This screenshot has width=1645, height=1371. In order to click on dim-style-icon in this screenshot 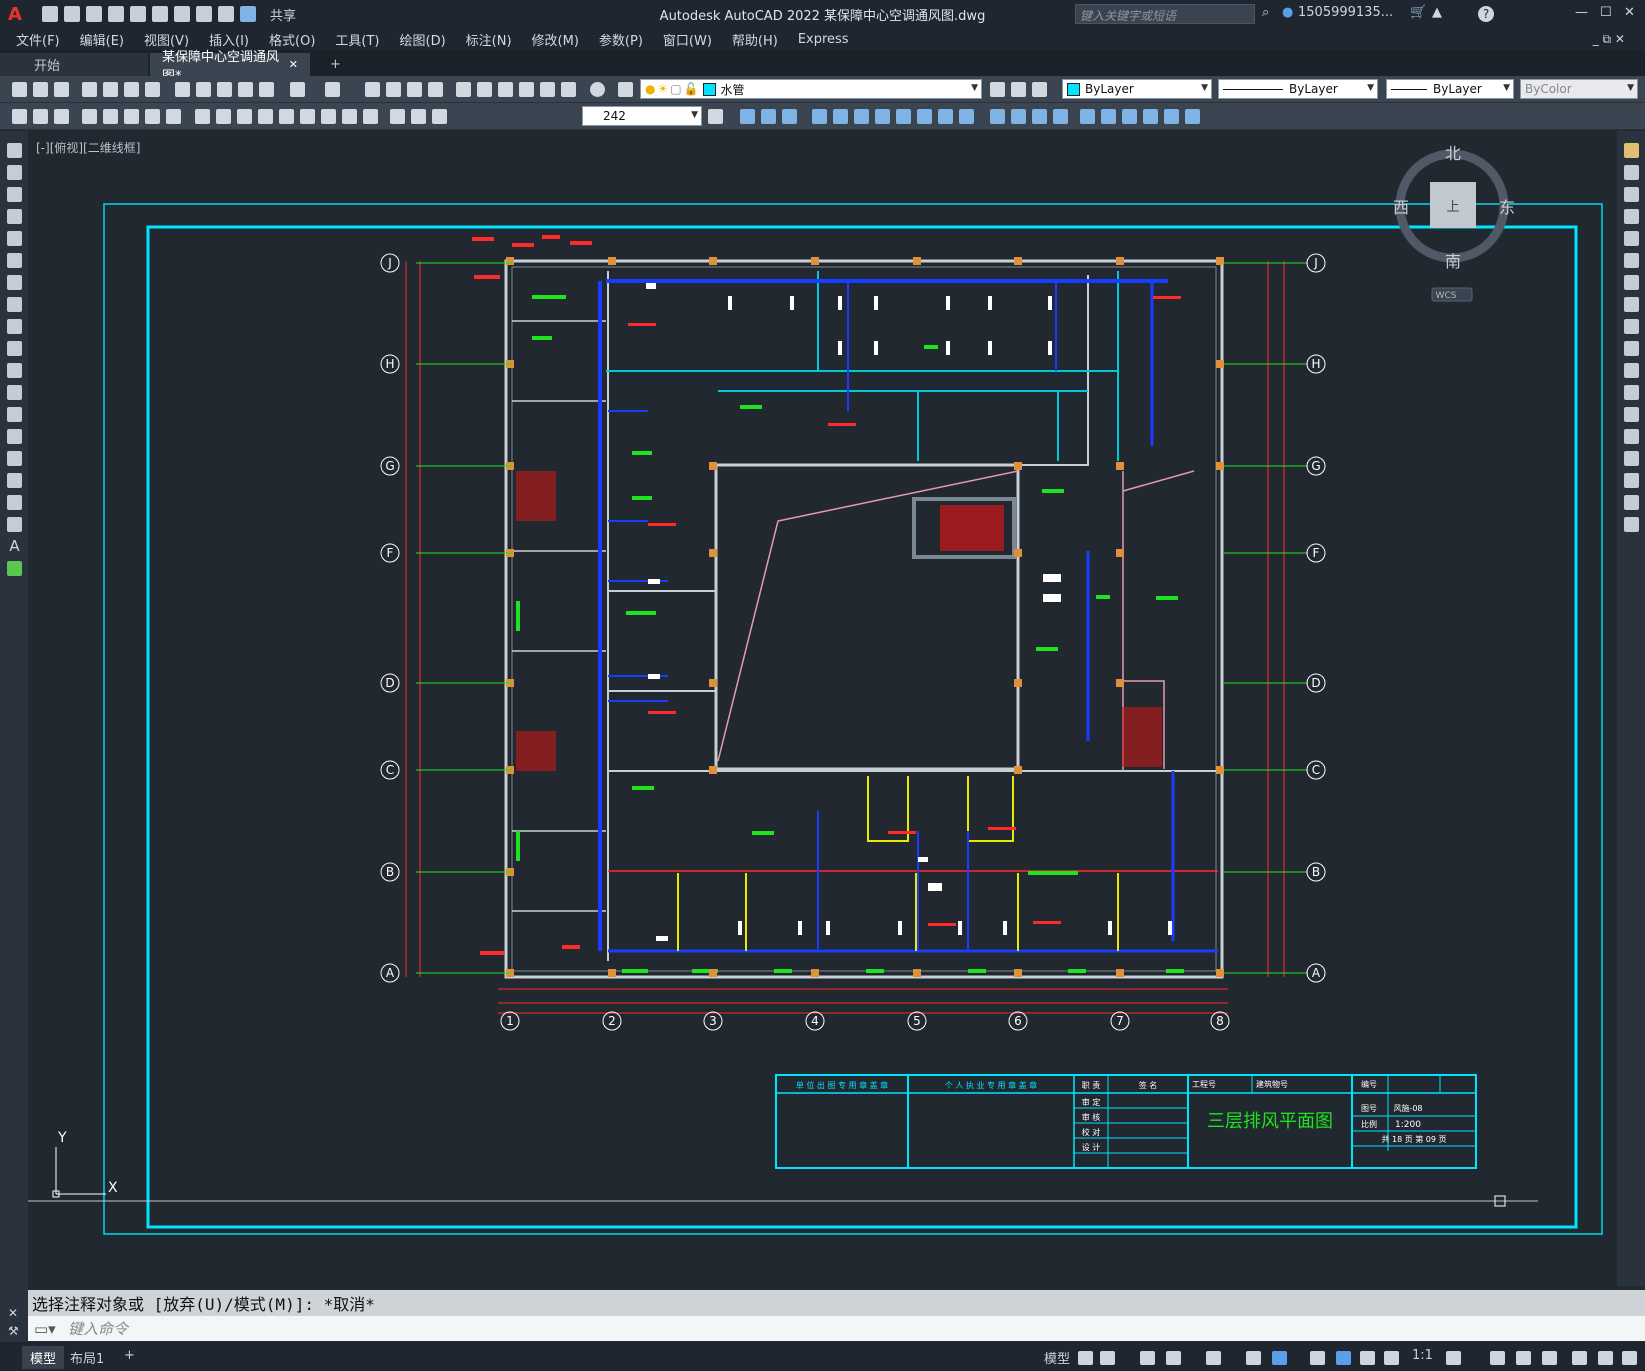, I will do `click(715, 116)`.